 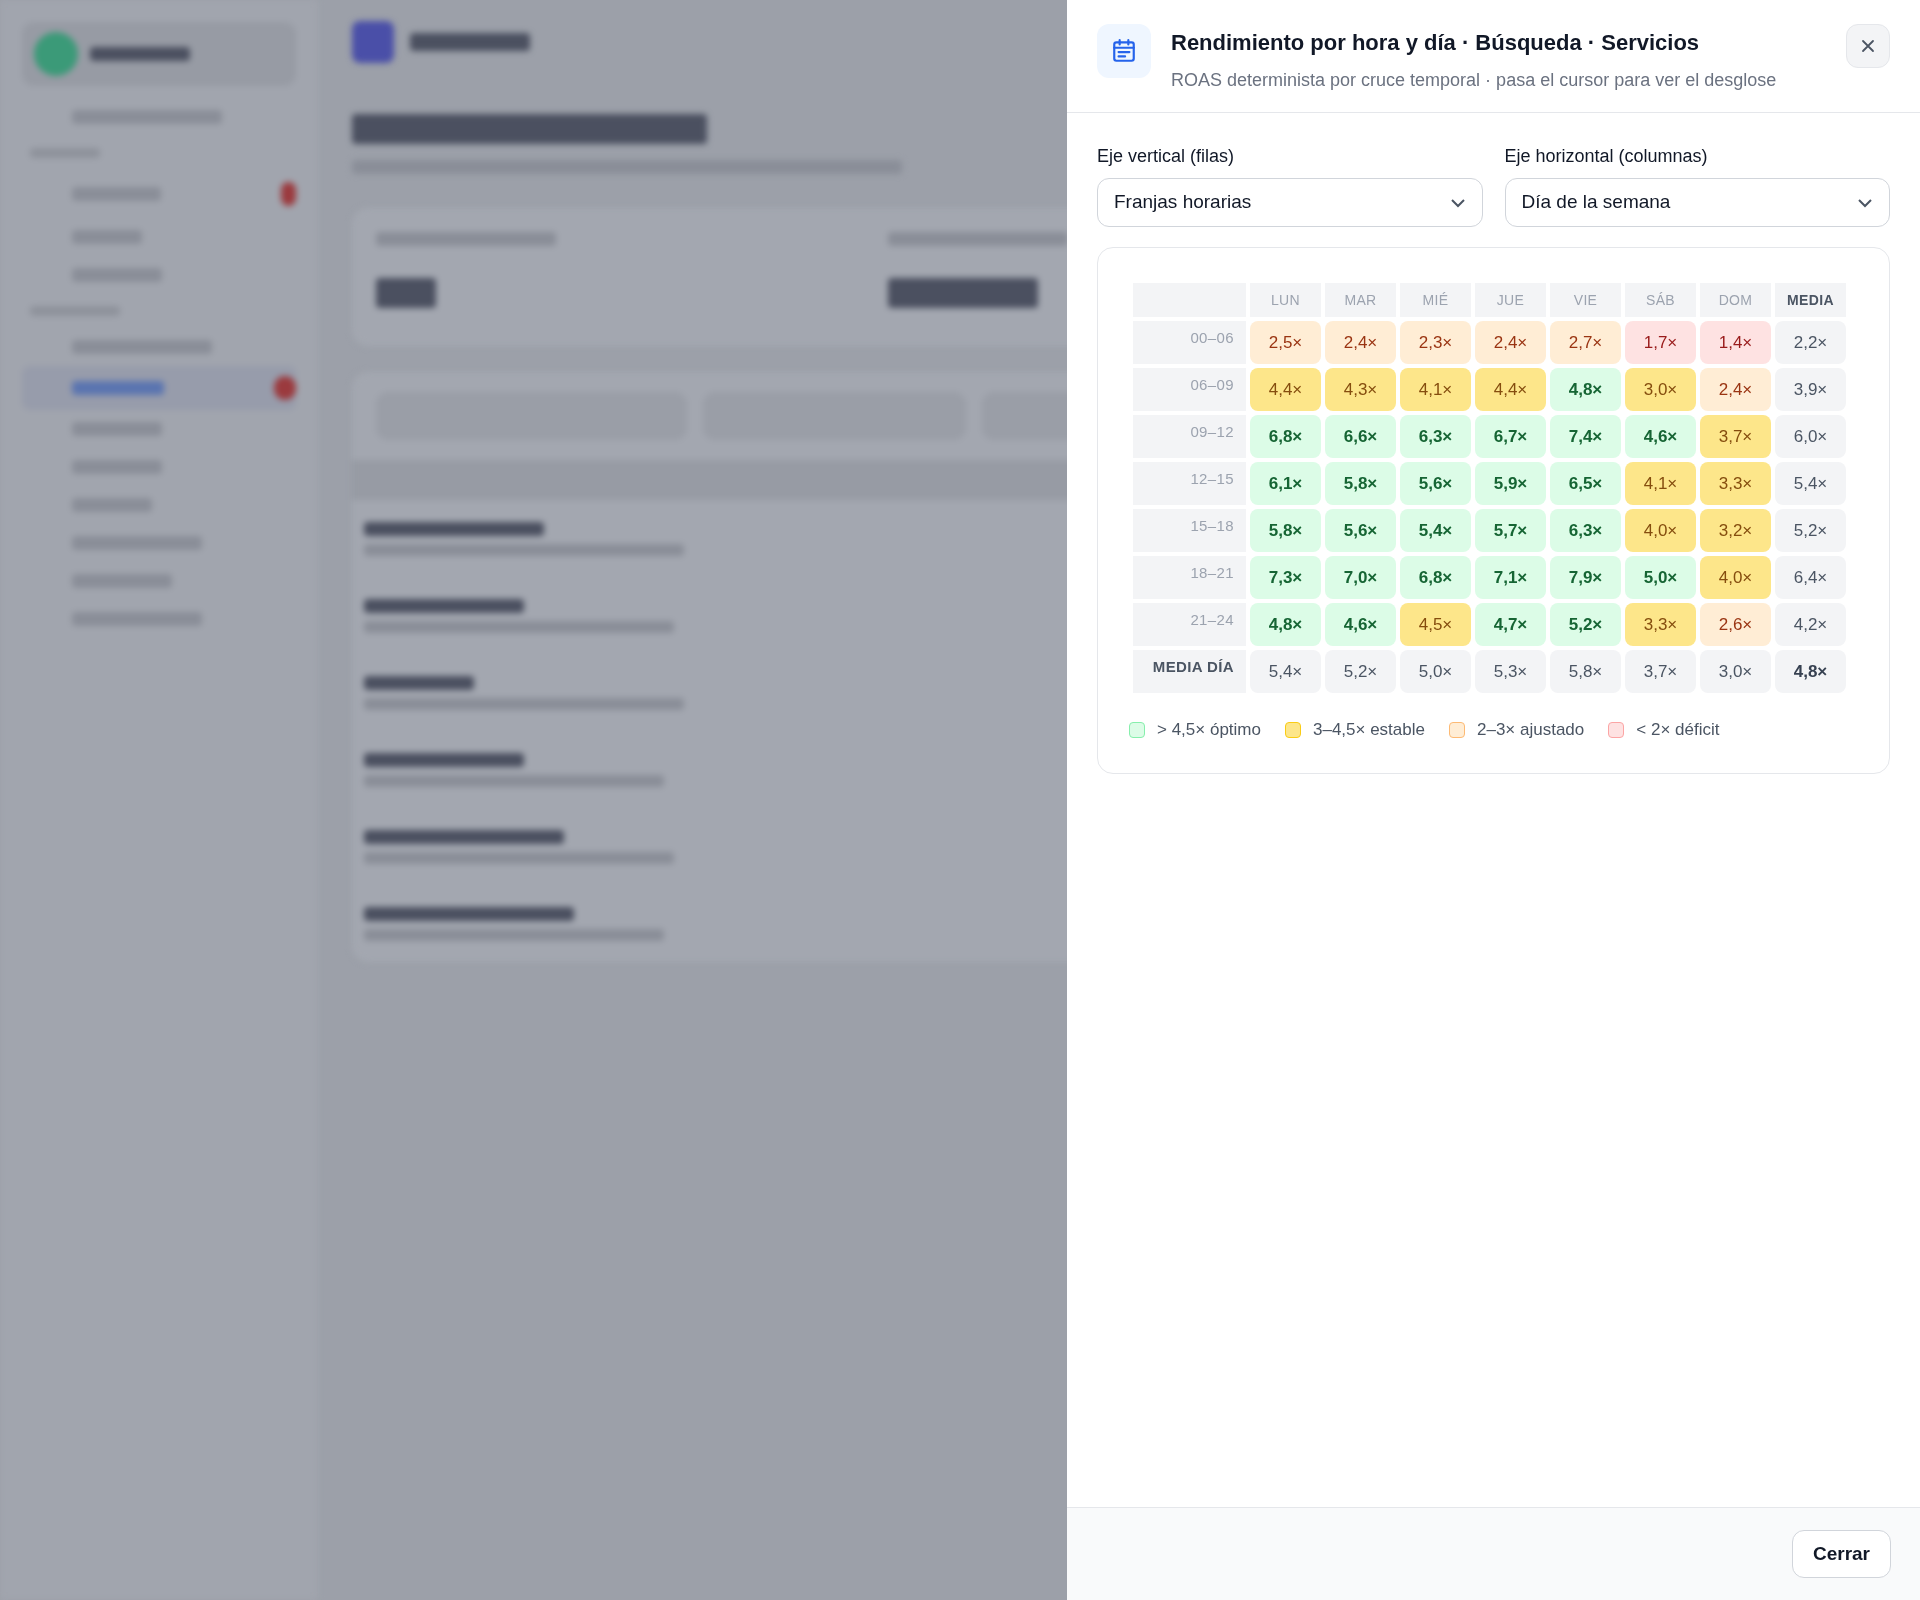 What do you see at coordinates (1189, 577) in the screenshot?
I see `time-slot-label: 18–21` at bounding box center [1189, 577].